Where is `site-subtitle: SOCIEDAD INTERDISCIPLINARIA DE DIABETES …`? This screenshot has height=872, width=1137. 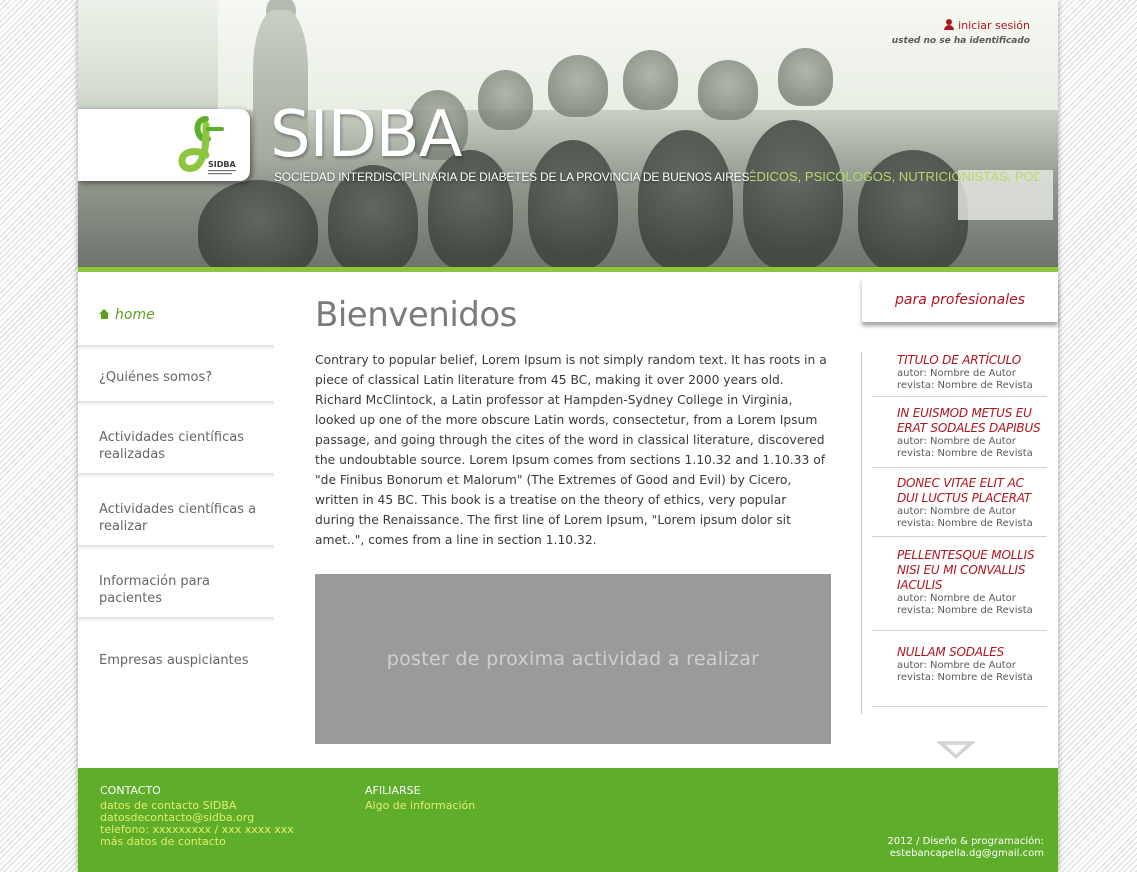
site-subtitle: SOCIEDAD INTERDISCIPLINARIA DE DIABETES … is located at coordinates (512, 177).